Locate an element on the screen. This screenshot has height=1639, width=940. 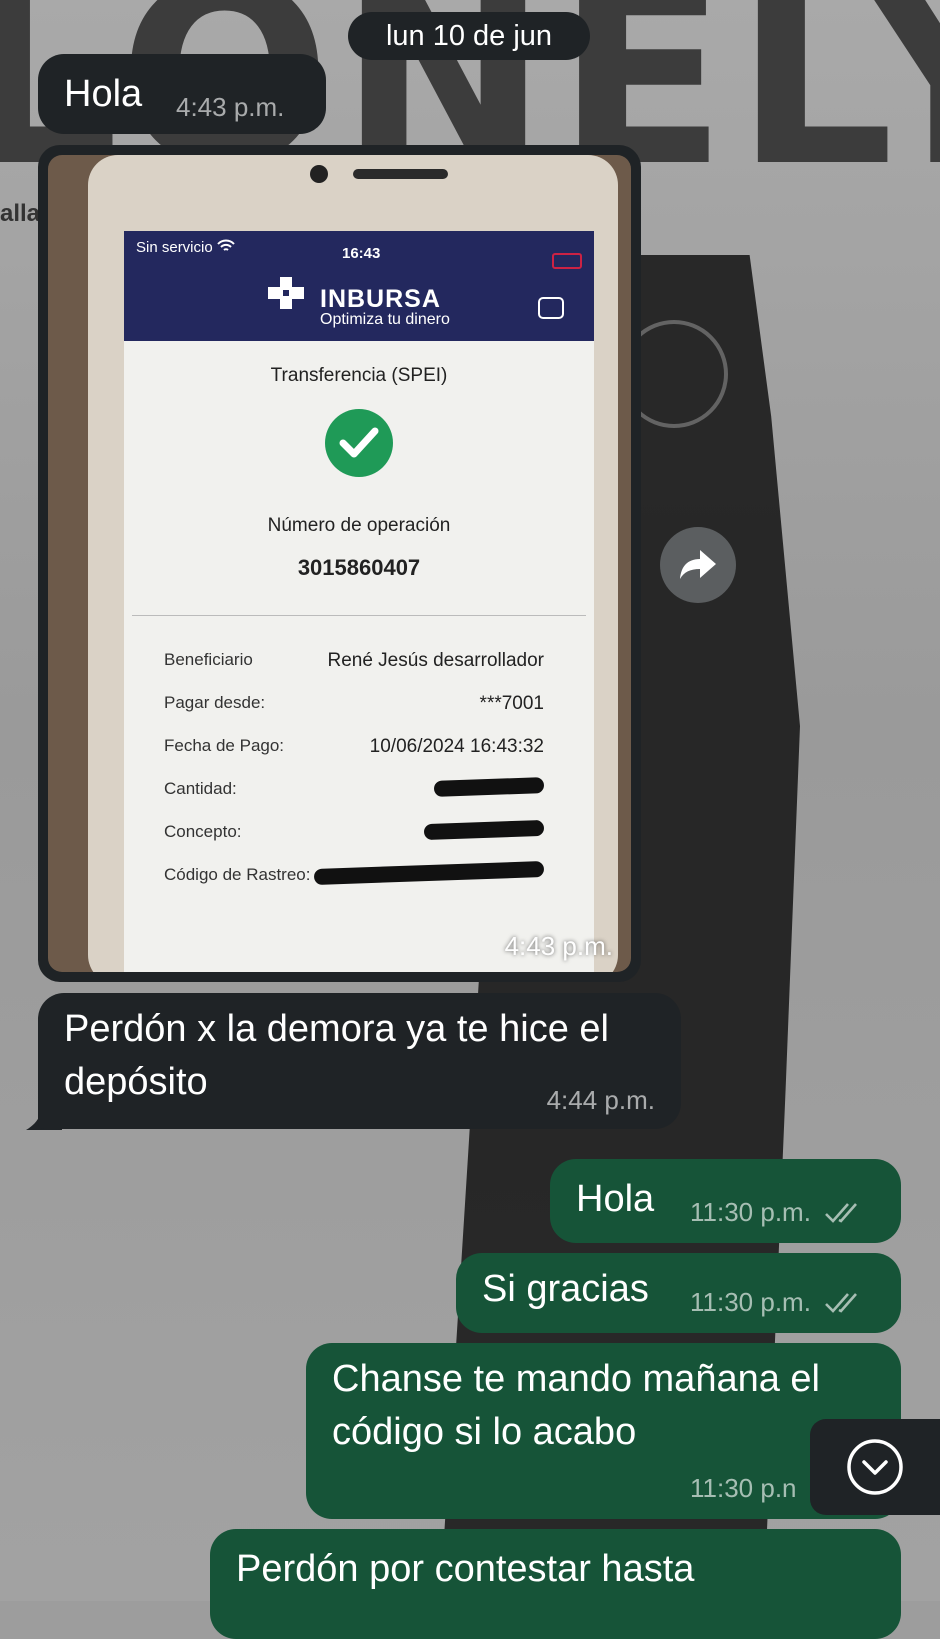
message-text: Si gracias is located at coordinates (565, 1289).